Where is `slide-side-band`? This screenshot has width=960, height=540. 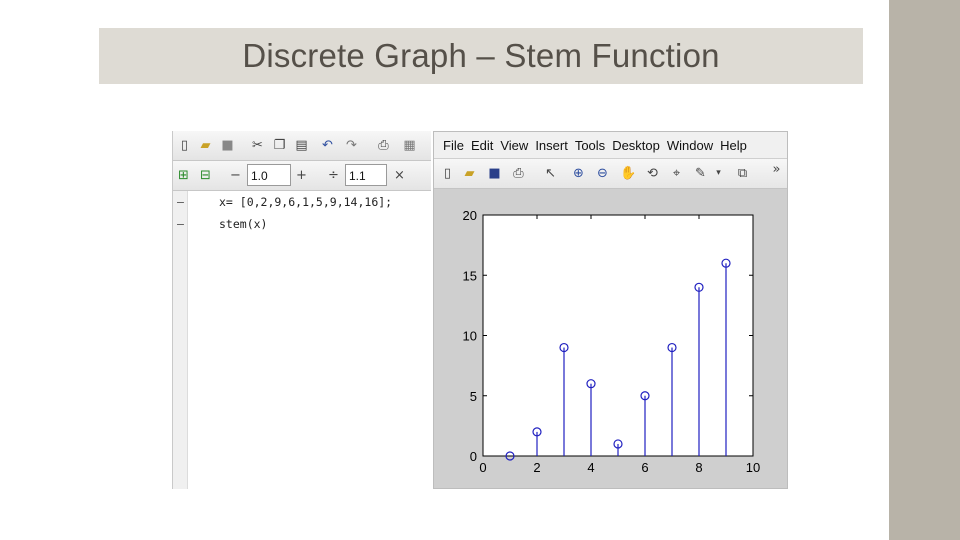
slide-side-band is located at coordinates (924, 270).